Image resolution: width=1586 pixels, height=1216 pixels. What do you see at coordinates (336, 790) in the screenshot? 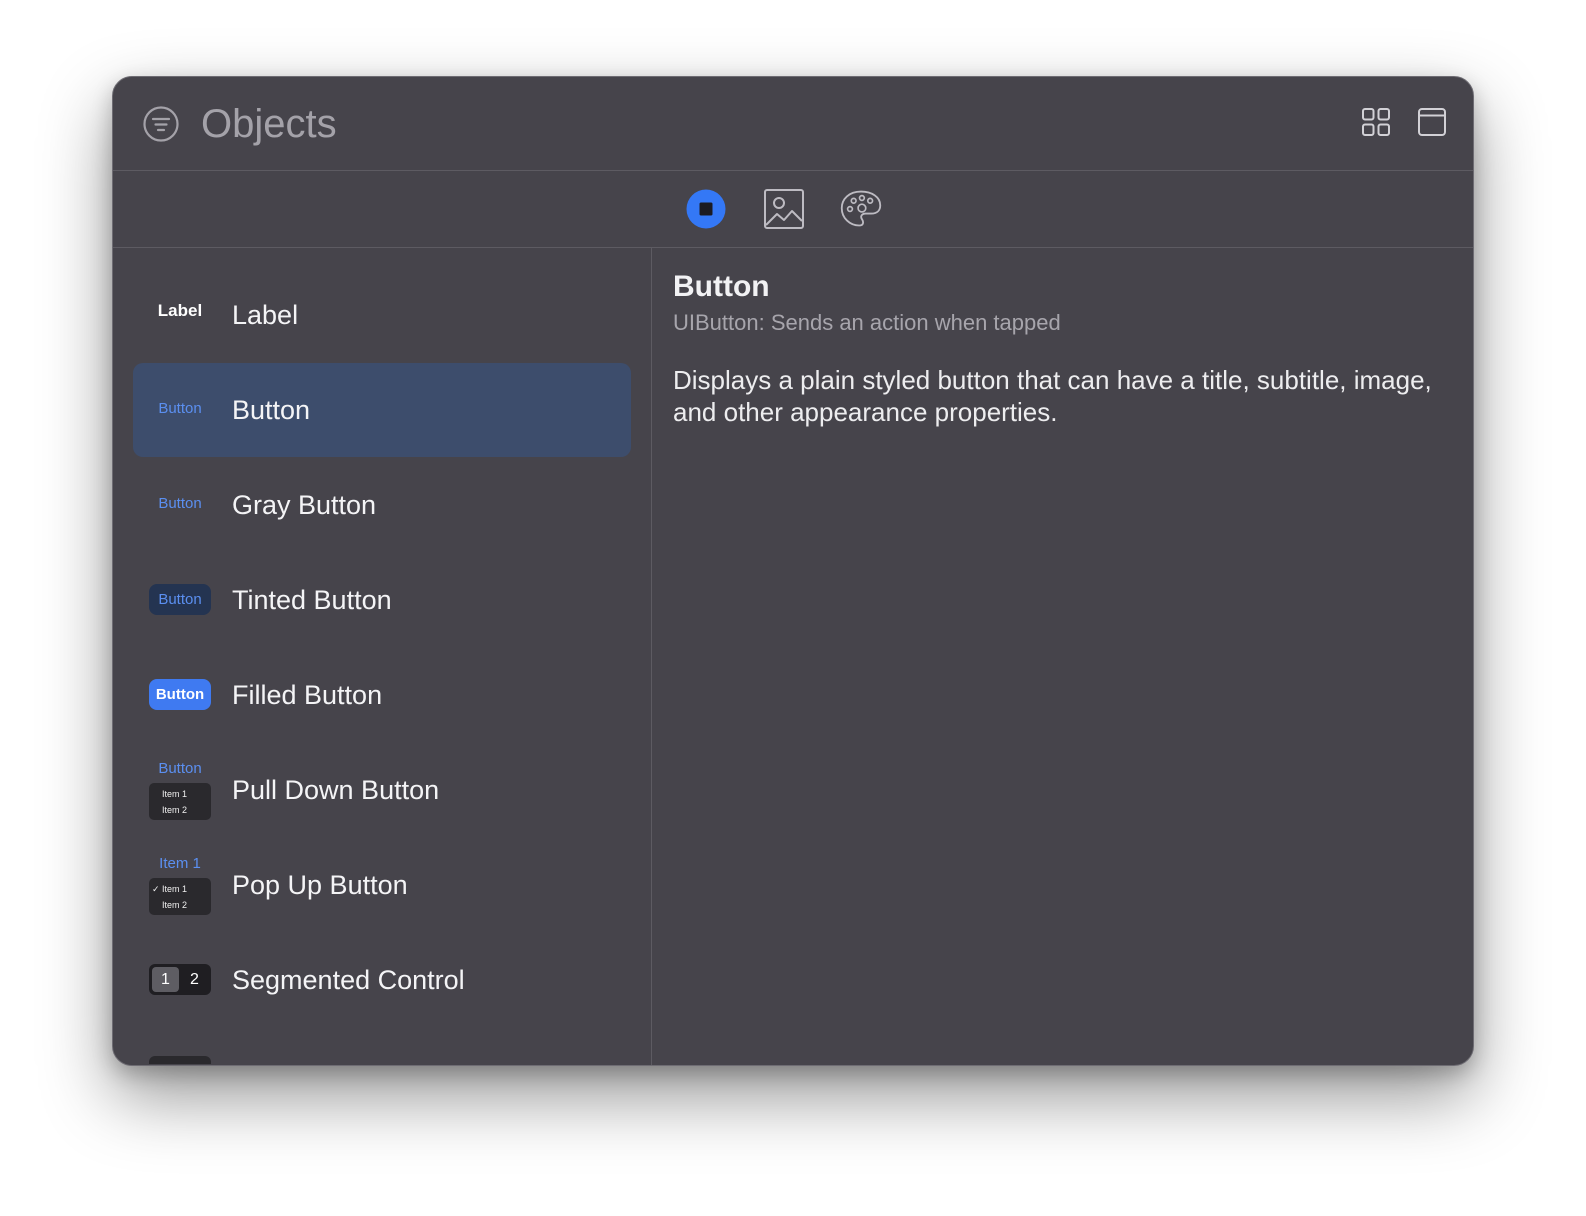
I see `item-name: Pull Down Button` at bounding box center [336, 790].